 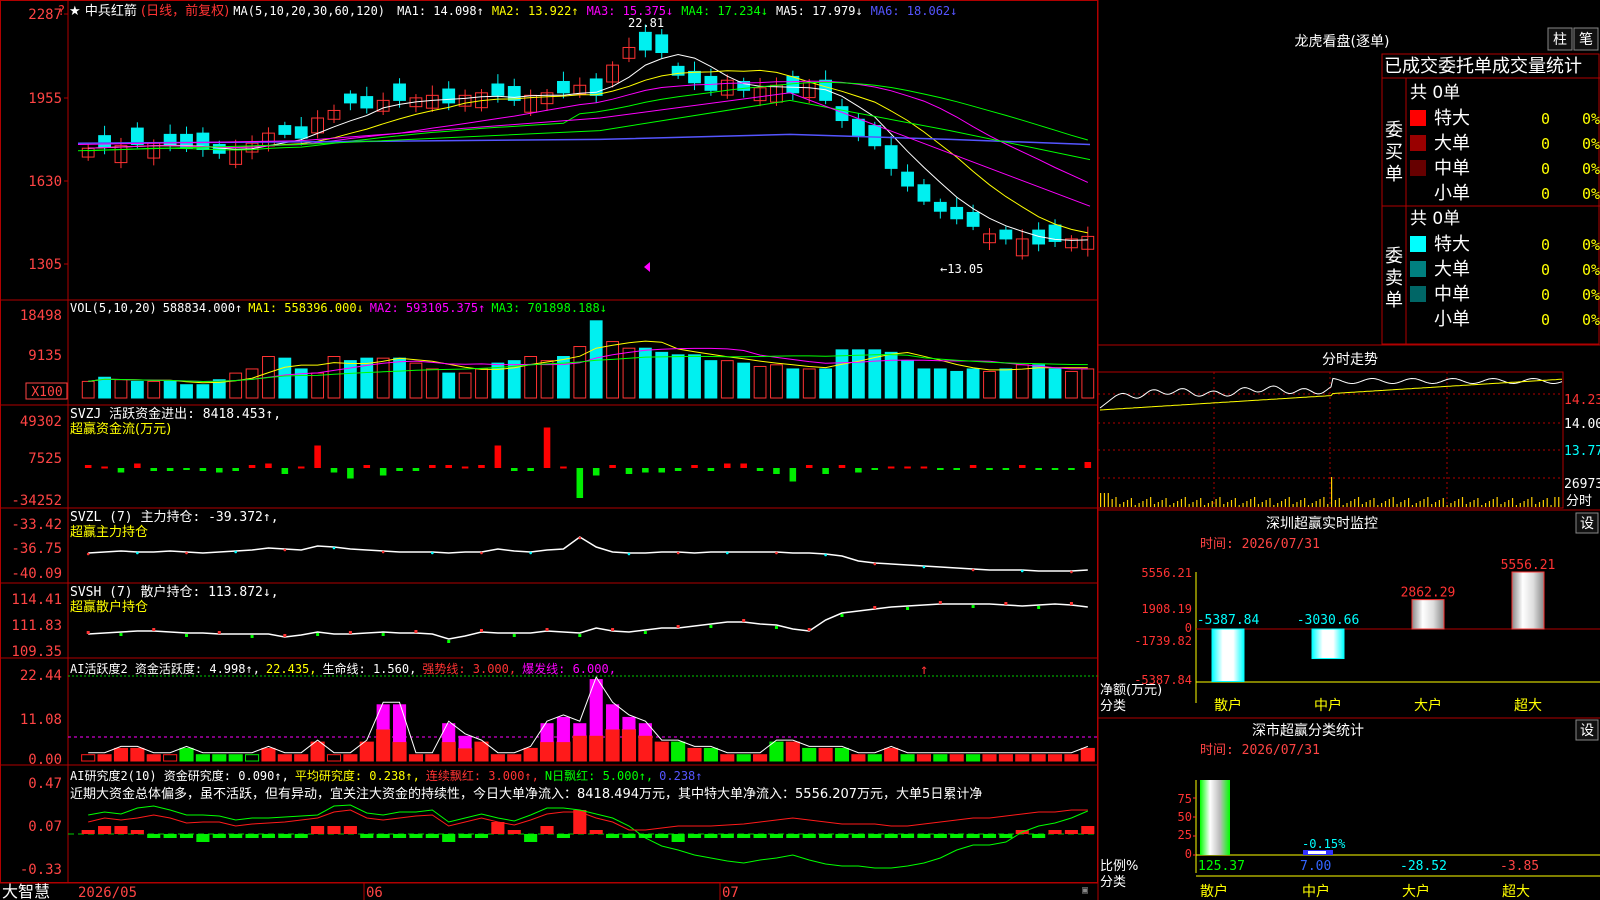 What do you see at coordinates (309, 11) in the screenshot?
I see `ma-params: MA(5,10,20,30,60,120)` at bounding box center [309, 11].